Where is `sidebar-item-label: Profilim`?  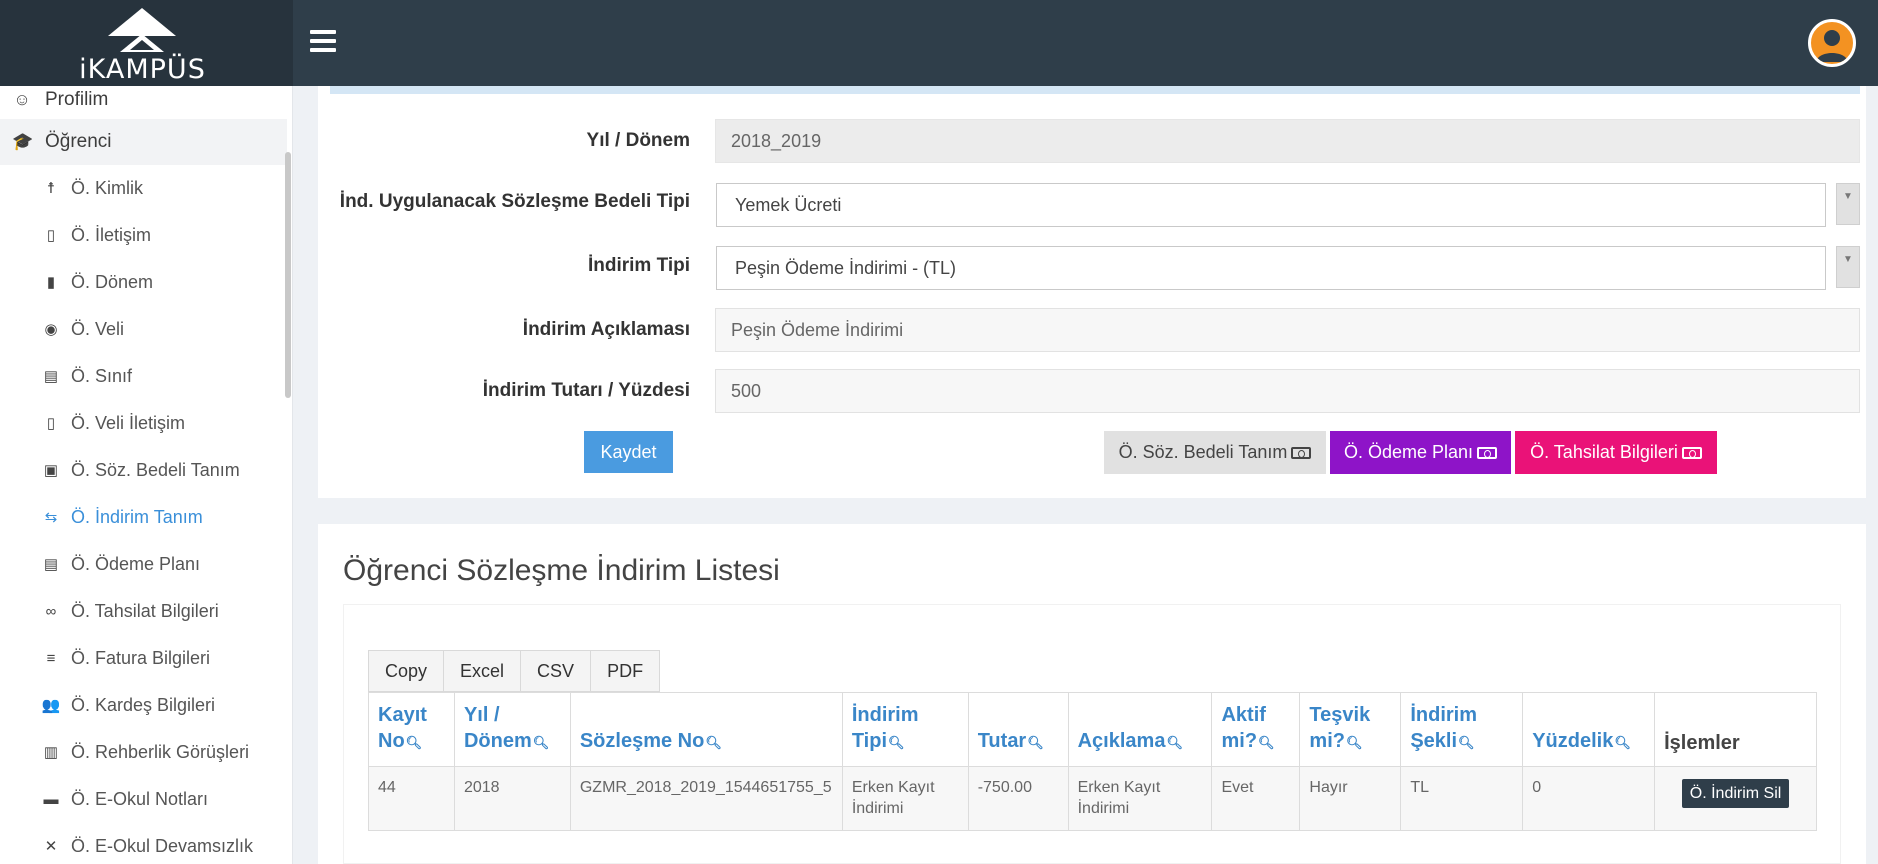 sidebar-item-label: Profilim is located at coordinates (77, 99).